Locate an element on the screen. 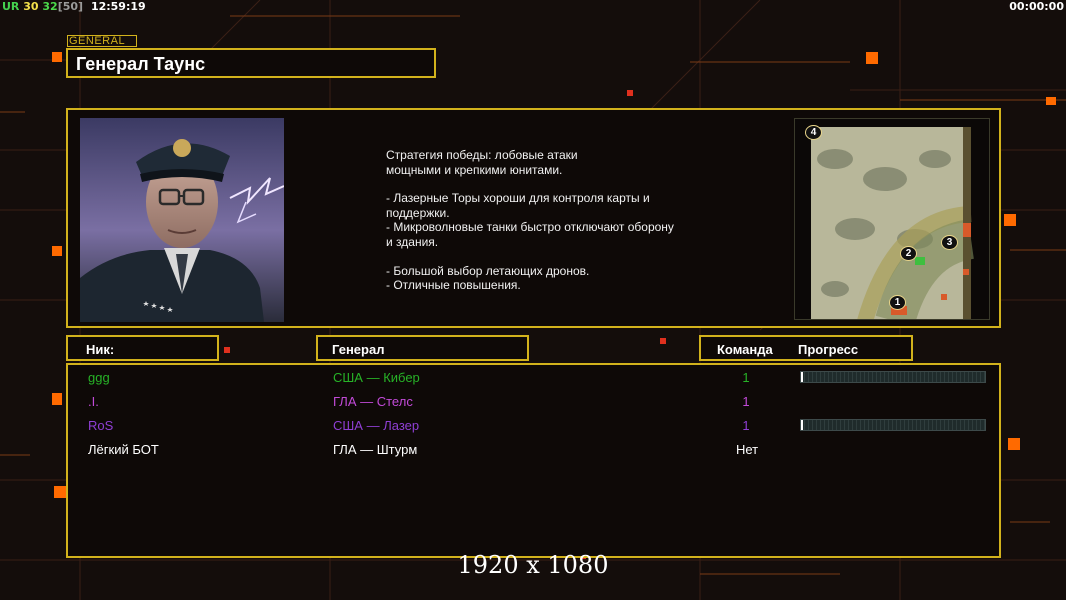  column-header-team-progress: Команда Прогресс is located at coordinates (806, 348).